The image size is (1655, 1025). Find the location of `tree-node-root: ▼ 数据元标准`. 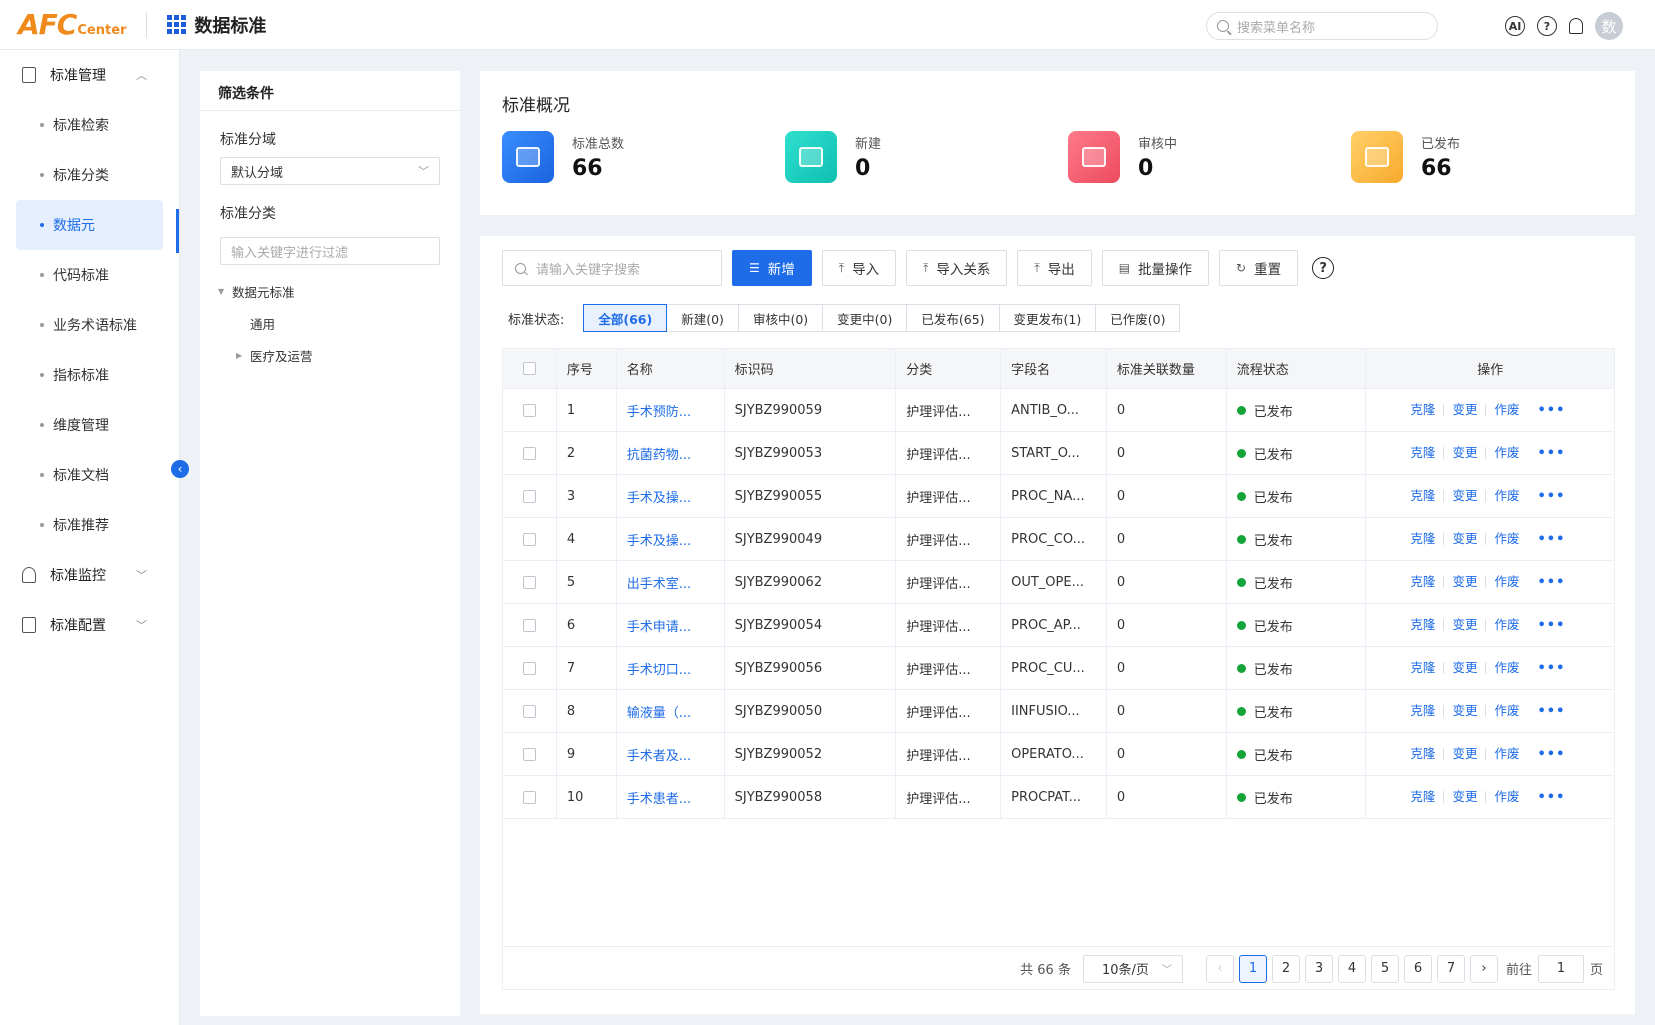

tree-node-root: ▼ 数据元标准 is located at coordinates (330, 291).